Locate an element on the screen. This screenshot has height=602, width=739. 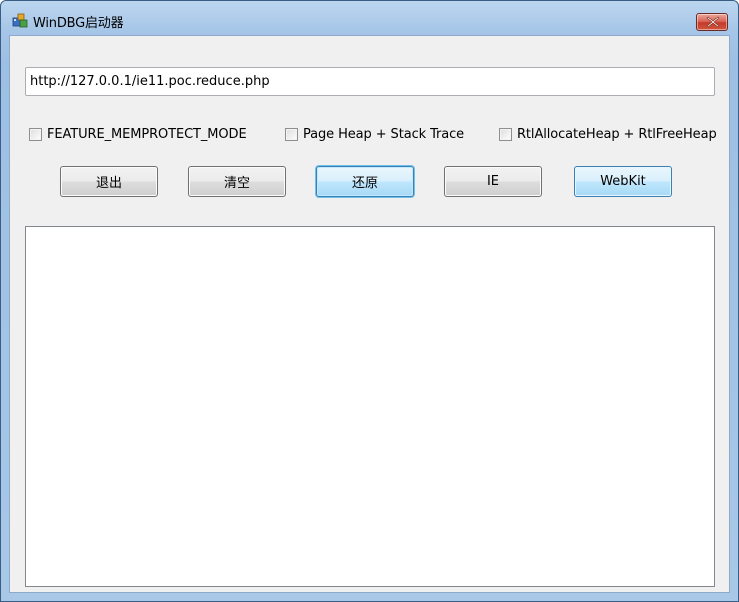
exit-button: 退出 is located at coordinates (109, 181).